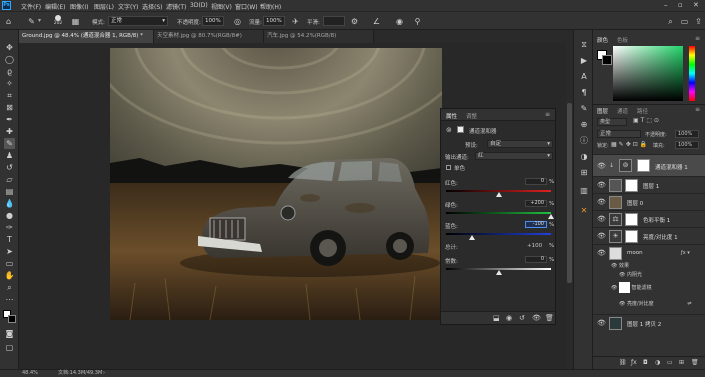 The width and height of the screenshot is (705, 377). Describe the element at coordinates (9, 179) in the screenshot. I see `eraser-tool-icon: ▱` at that location.